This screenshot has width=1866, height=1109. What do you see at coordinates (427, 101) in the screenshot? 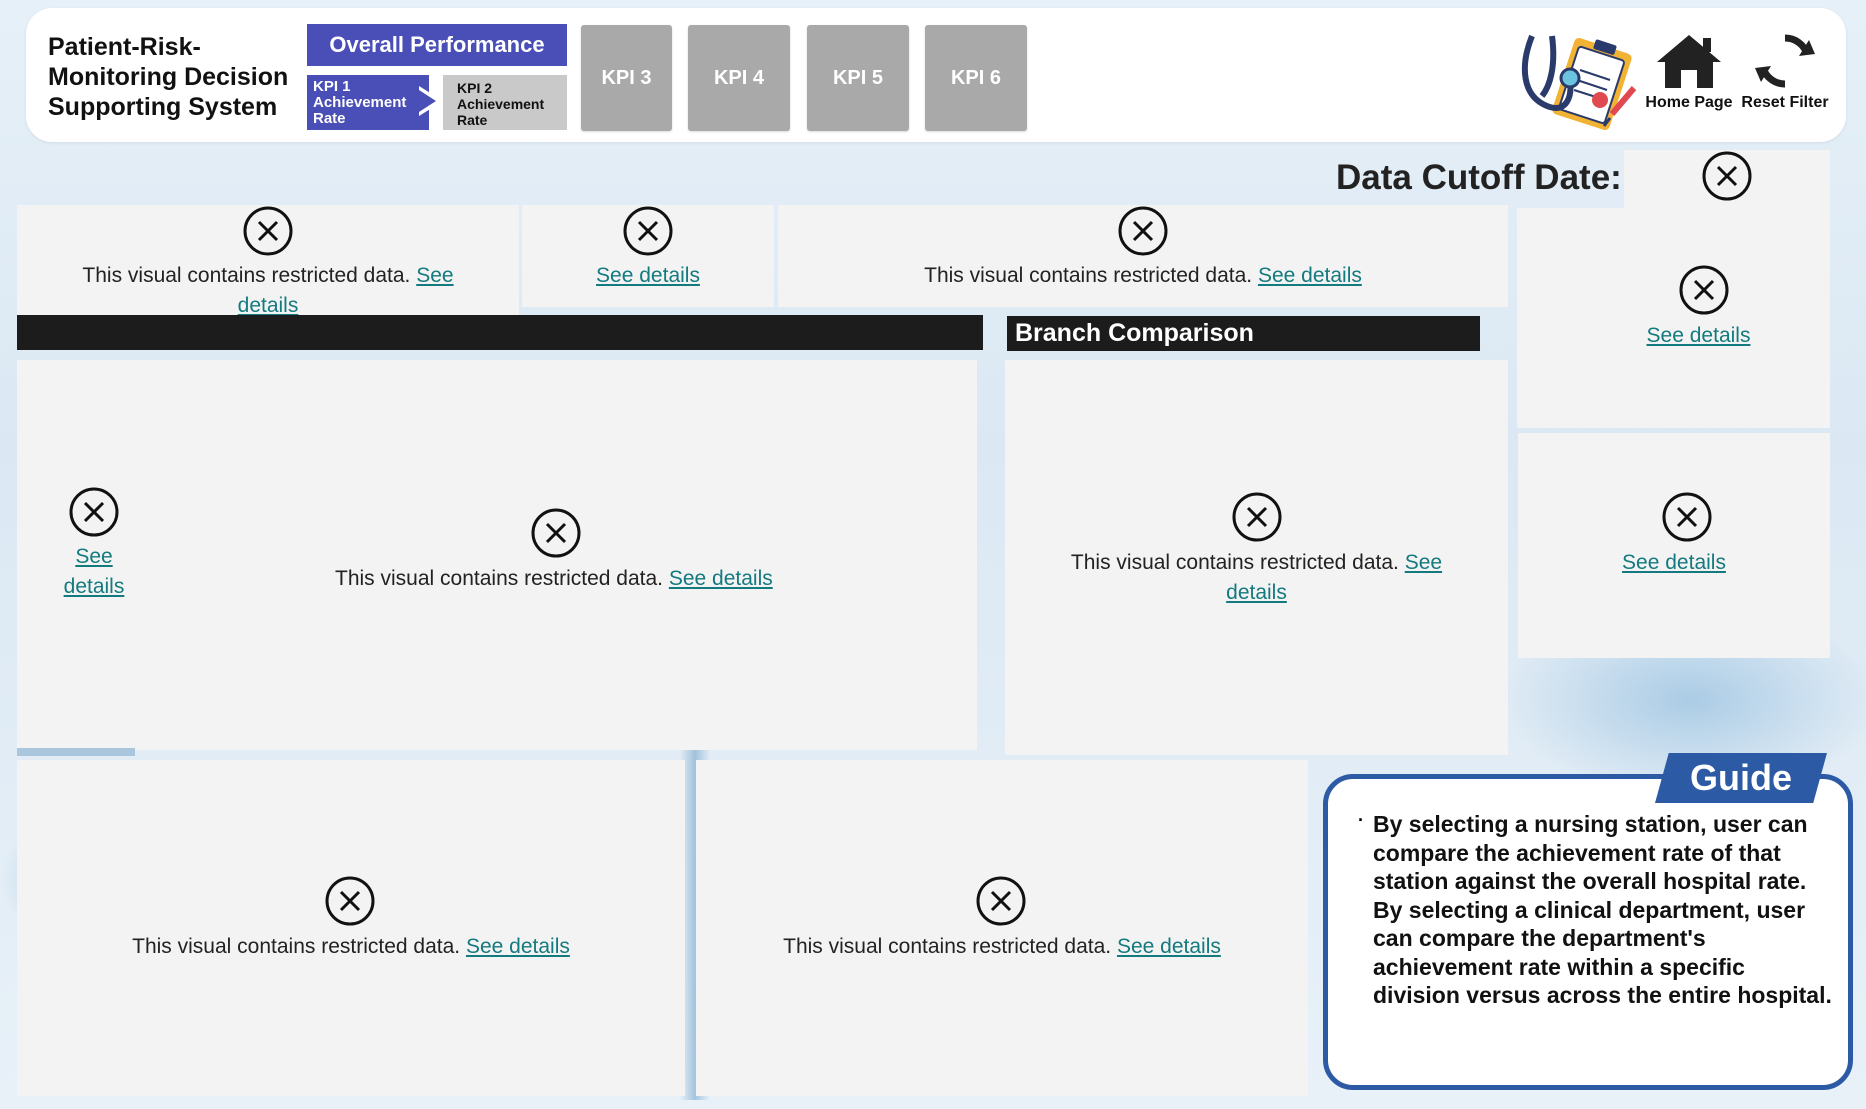
I see `arrow-right-icon-fill` at bounding box center [427, 101].